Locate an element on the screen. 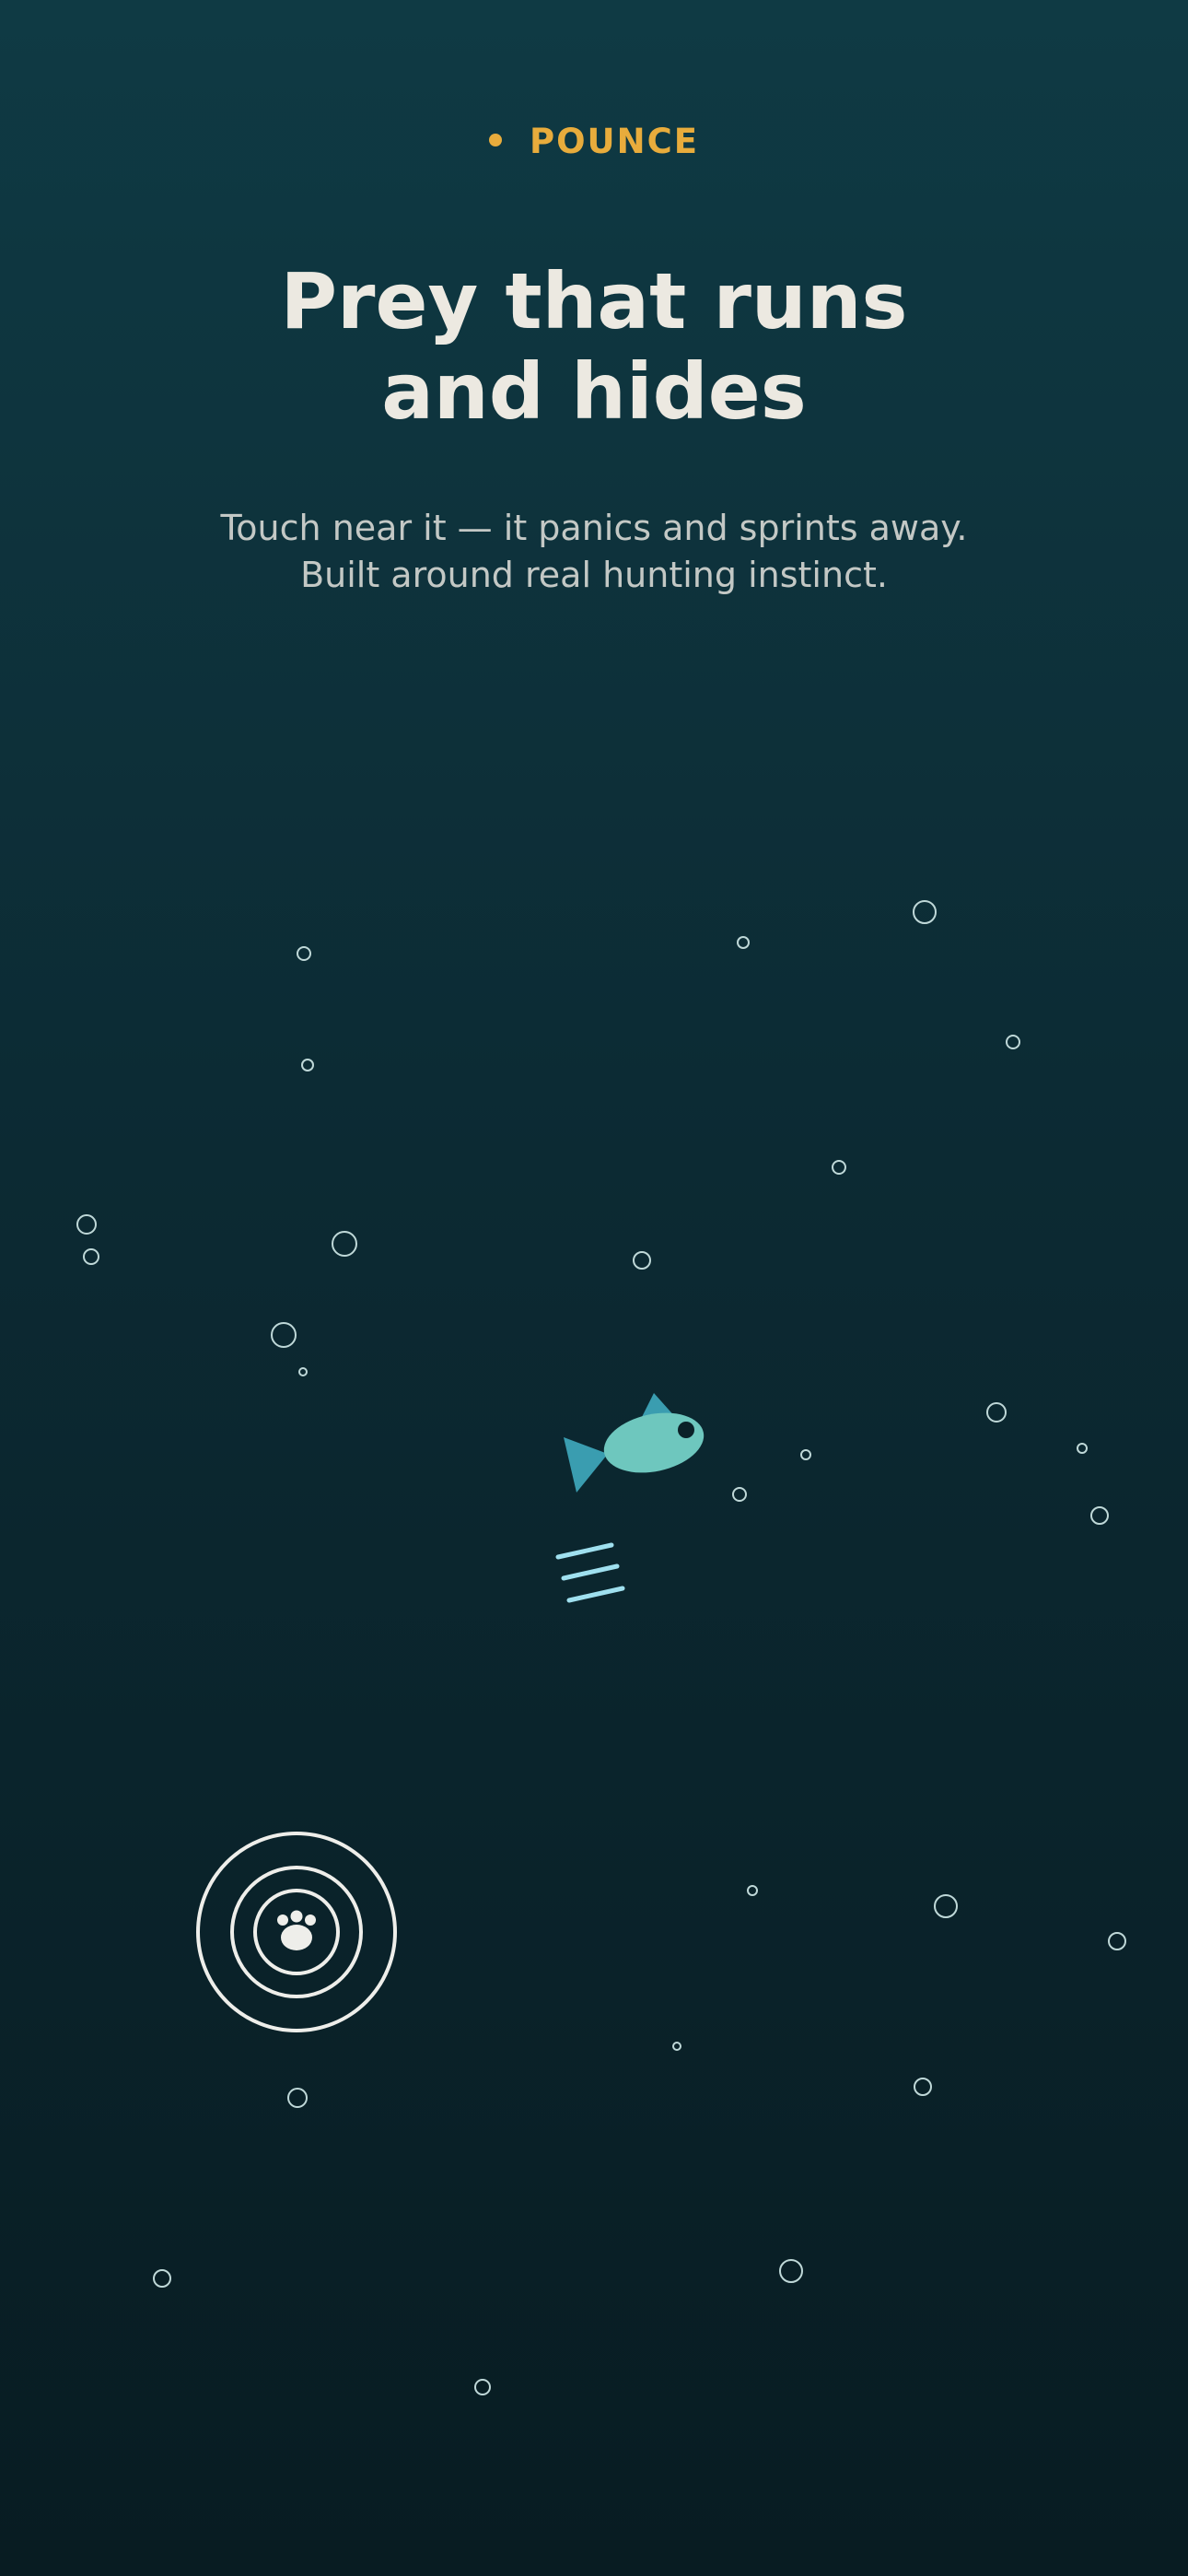 The height and width of the screenshot is (2576, 1188). fish-body is located at coordinates (654, 1442).